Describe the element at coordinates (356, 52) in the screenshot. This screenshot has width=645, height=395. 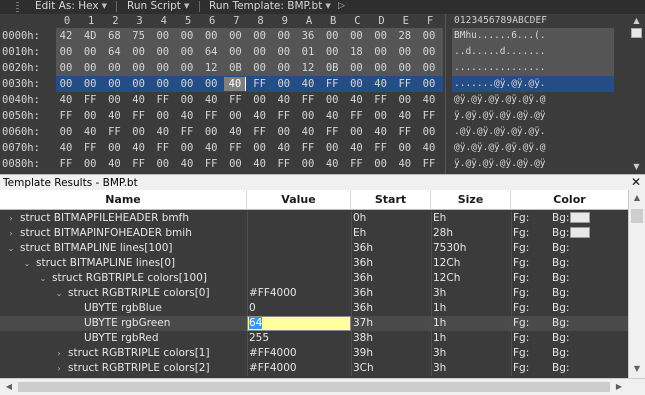
I see `hex-byte: 18` at that location.